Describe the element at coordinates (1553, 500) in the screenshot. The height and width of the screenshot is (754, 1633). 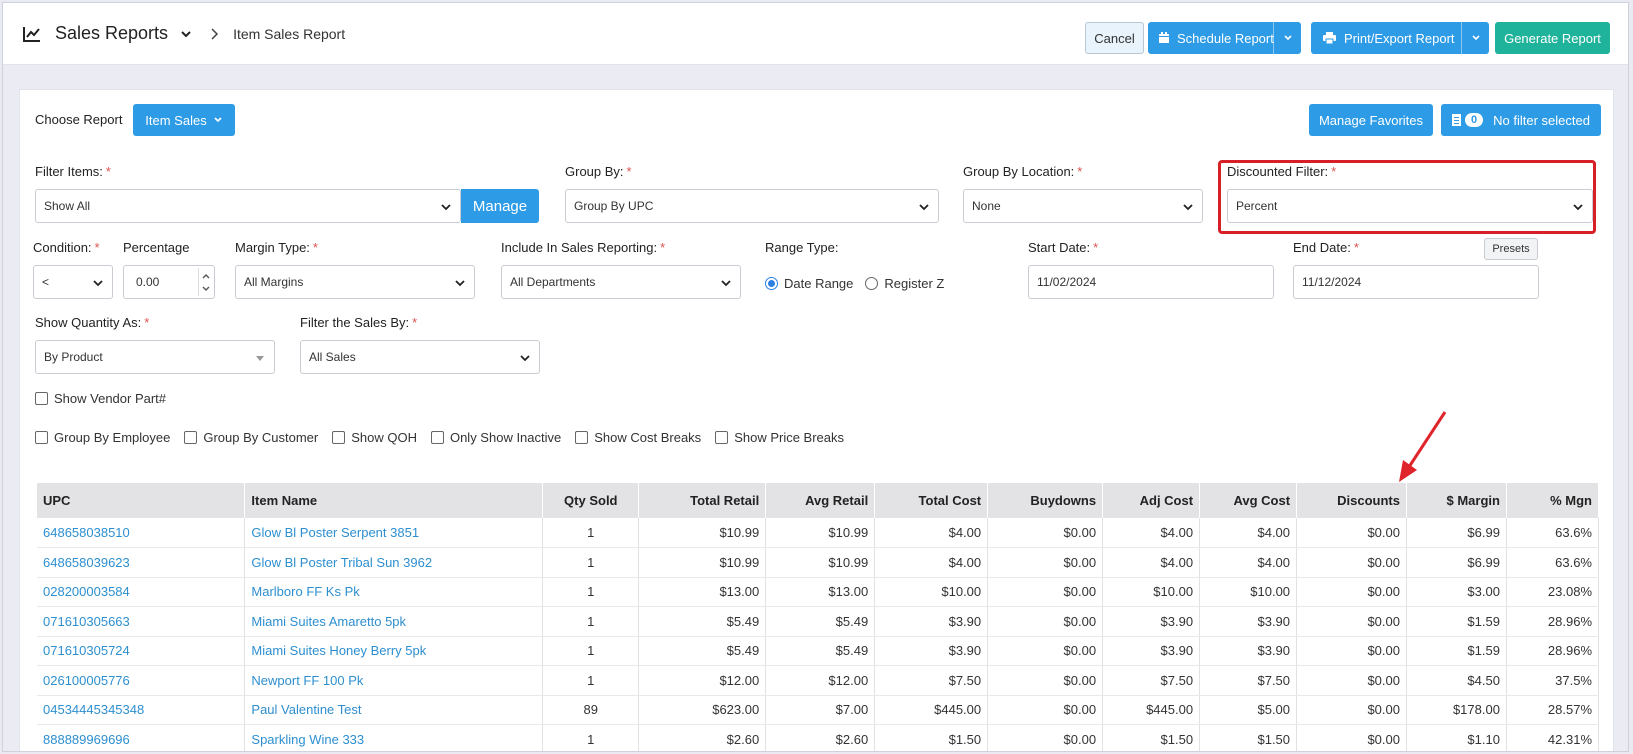
I see `column-header: % Mgn` at that location.